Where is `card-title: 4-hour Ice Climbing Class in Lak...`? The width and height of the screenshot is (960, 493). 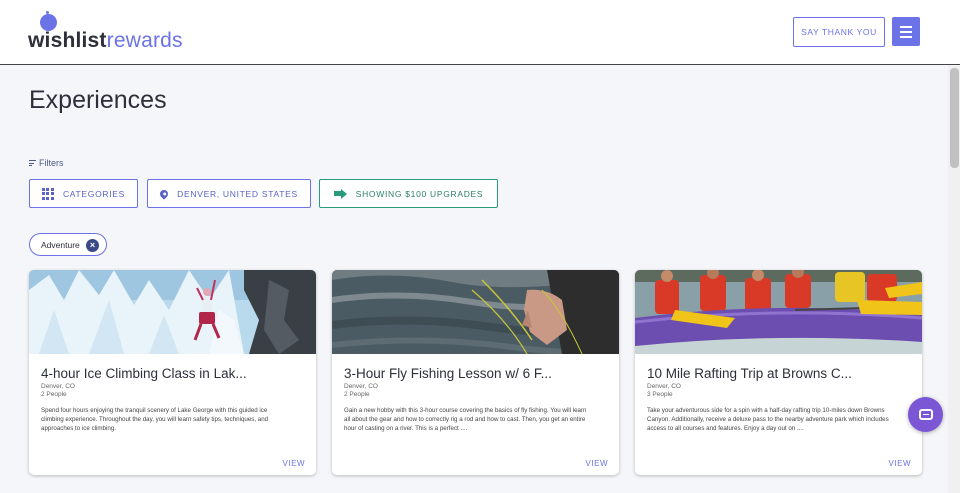
card-title: 4-hour Ice Climbing Class in Lak... is located at coordinates (144, 373).